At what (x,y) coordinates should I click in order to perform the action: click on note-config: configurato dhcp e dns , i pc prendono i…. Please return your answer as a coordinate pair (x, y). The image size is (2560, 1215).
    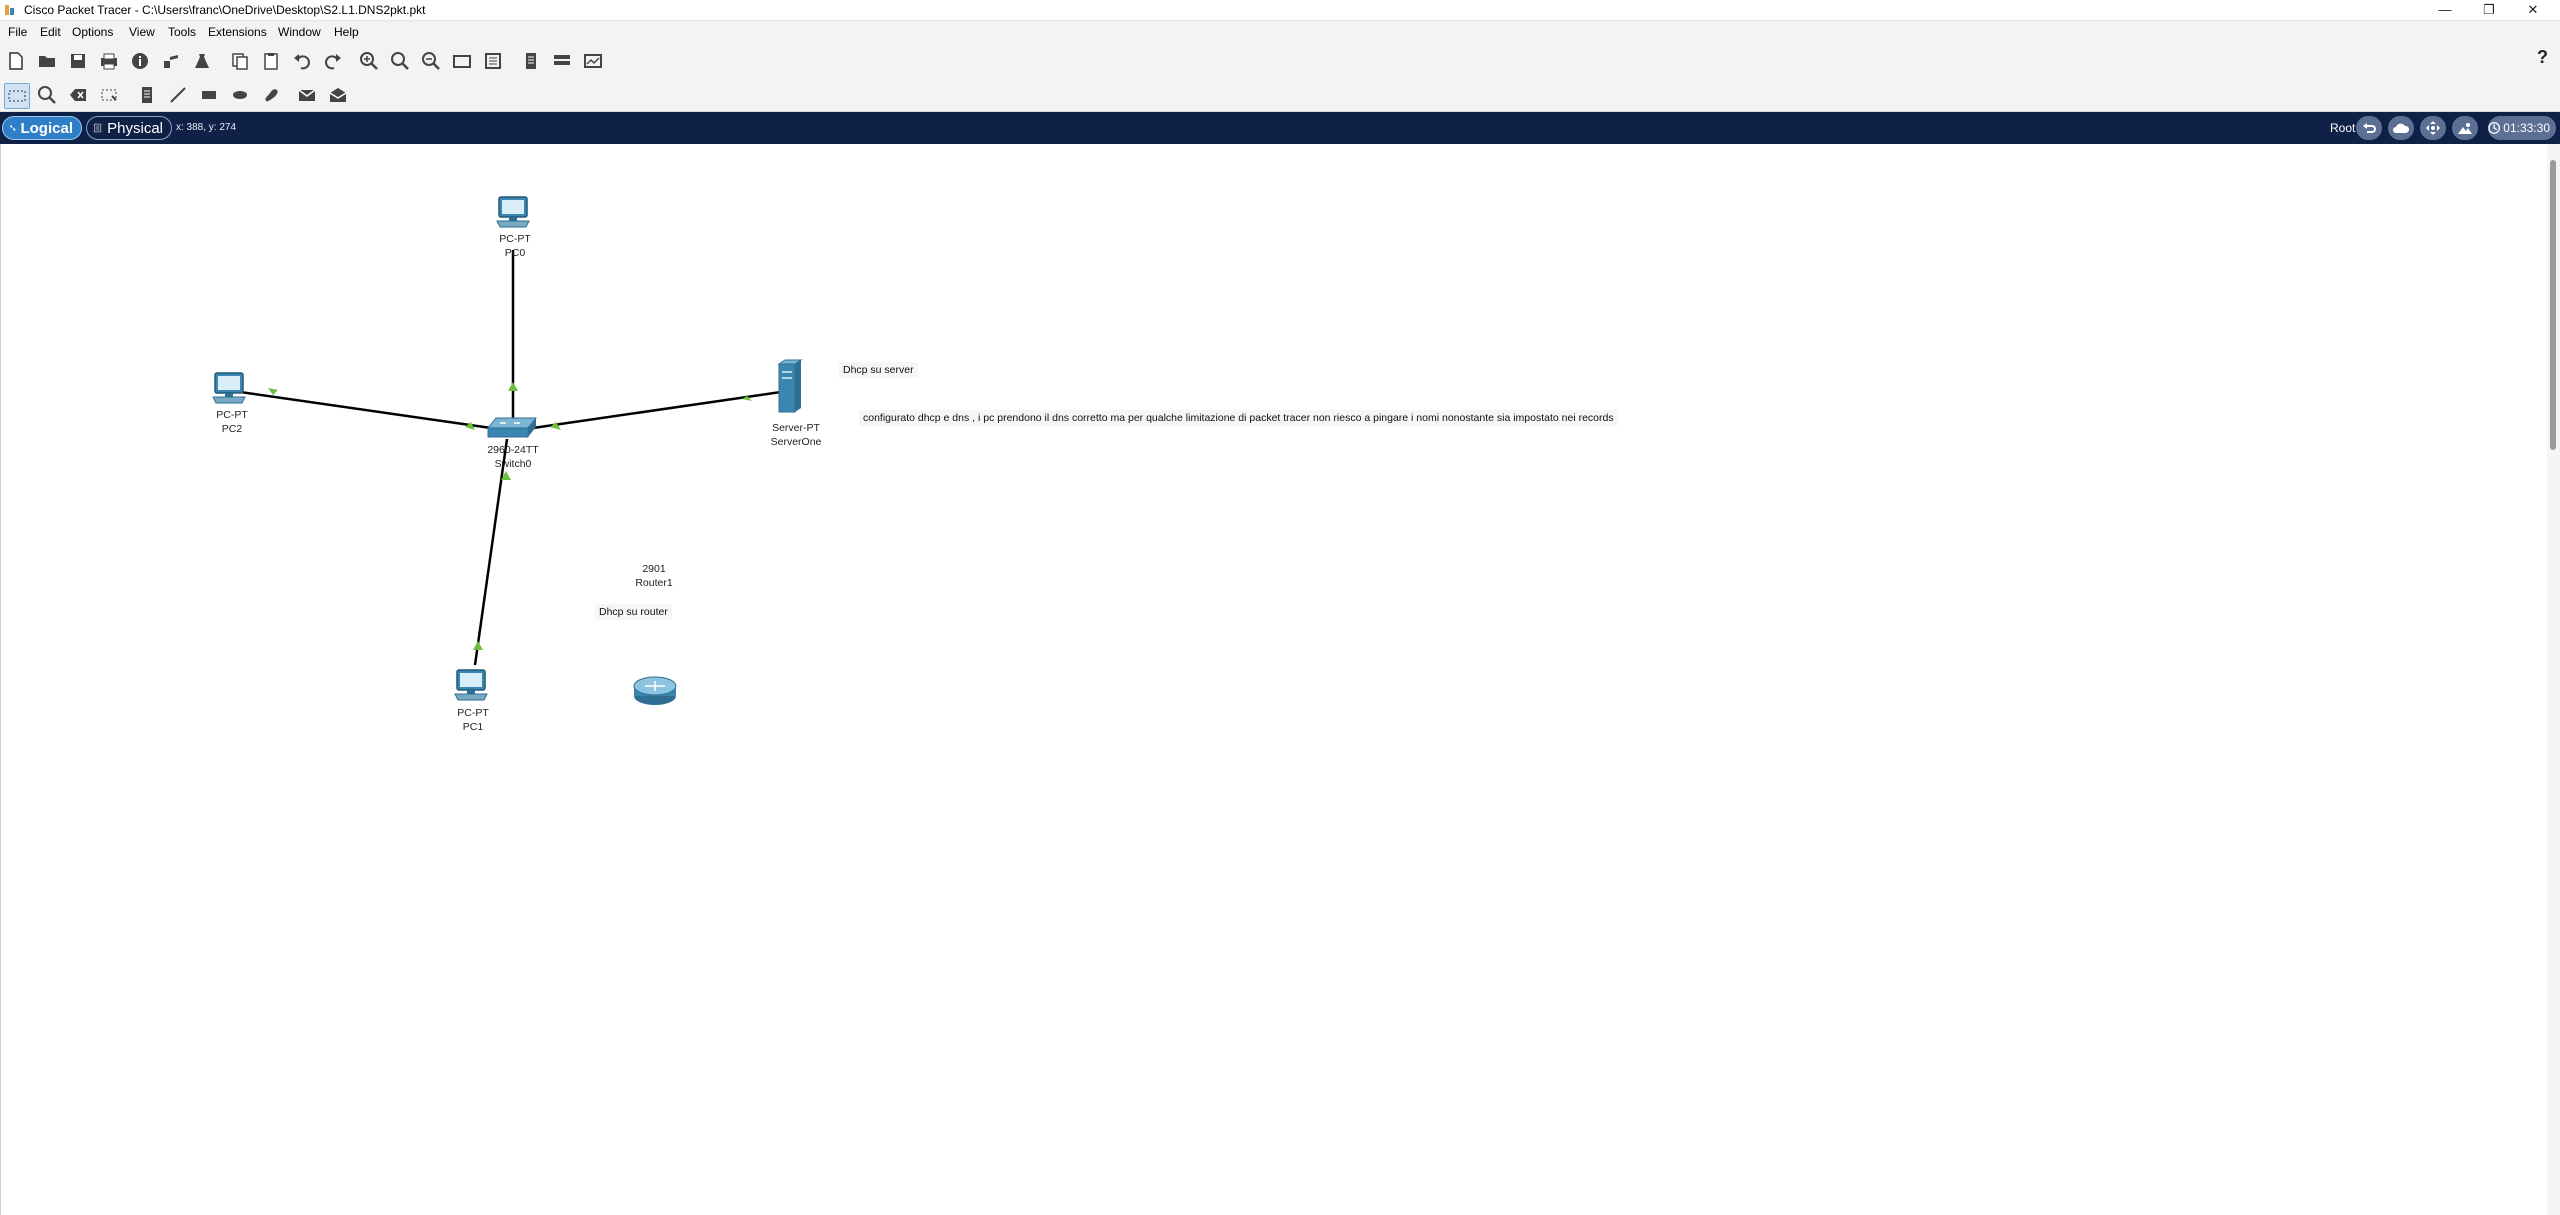
    Looking at the image, I should click on (1238, 418).